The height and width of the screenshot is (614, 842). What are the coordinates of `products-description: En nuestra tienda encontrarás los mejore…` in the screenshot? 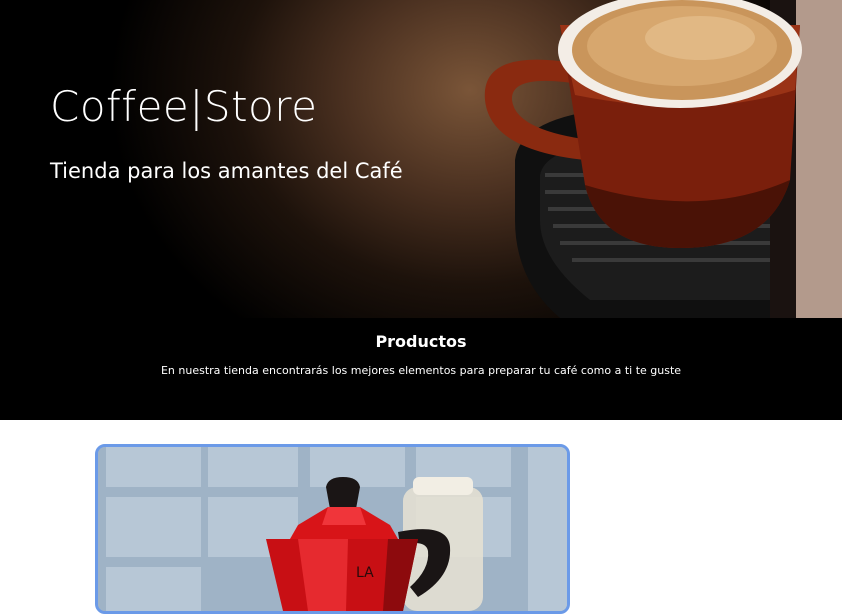 It's located at (421, 370).